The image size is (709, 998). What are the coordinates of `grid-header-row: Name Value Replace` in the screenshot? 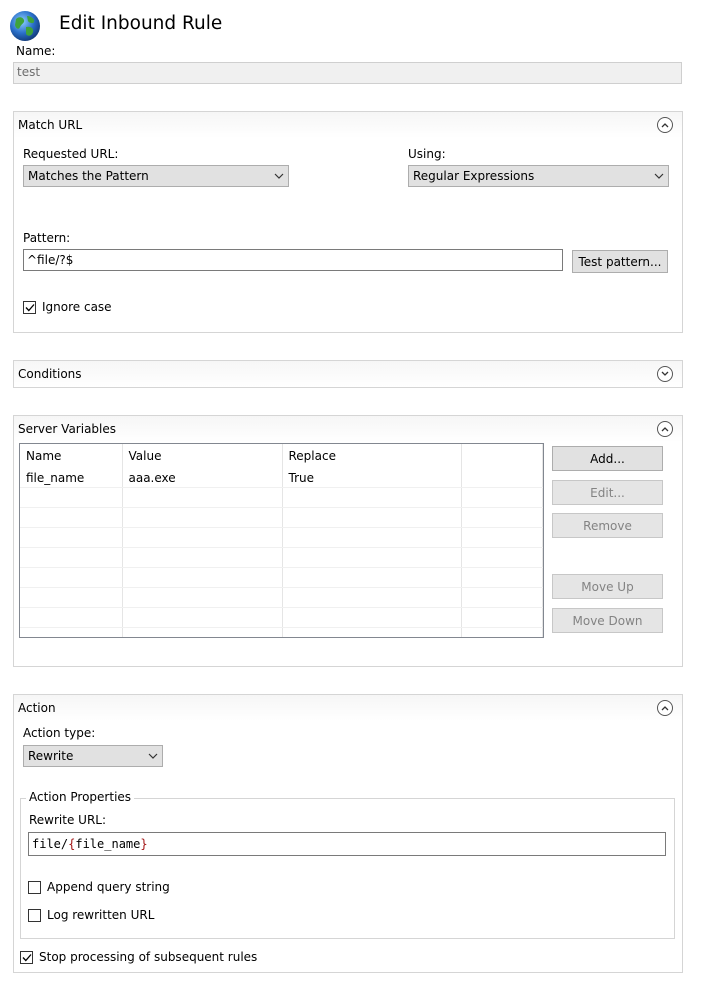 It's located at (281, 456).